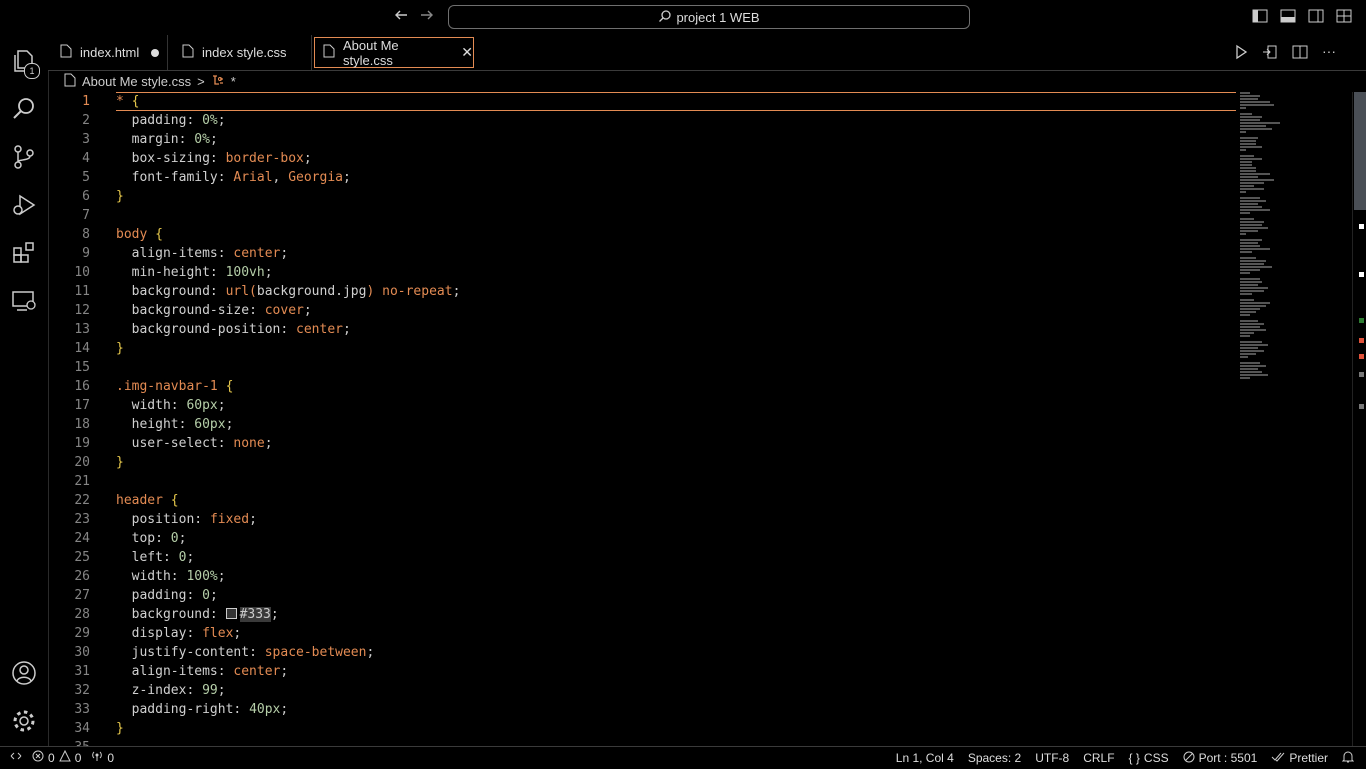  What do you see at coordinates (108, 52) in the screenshot?
I see `tab-index-html: index.html` at bounding box center [108, 52].